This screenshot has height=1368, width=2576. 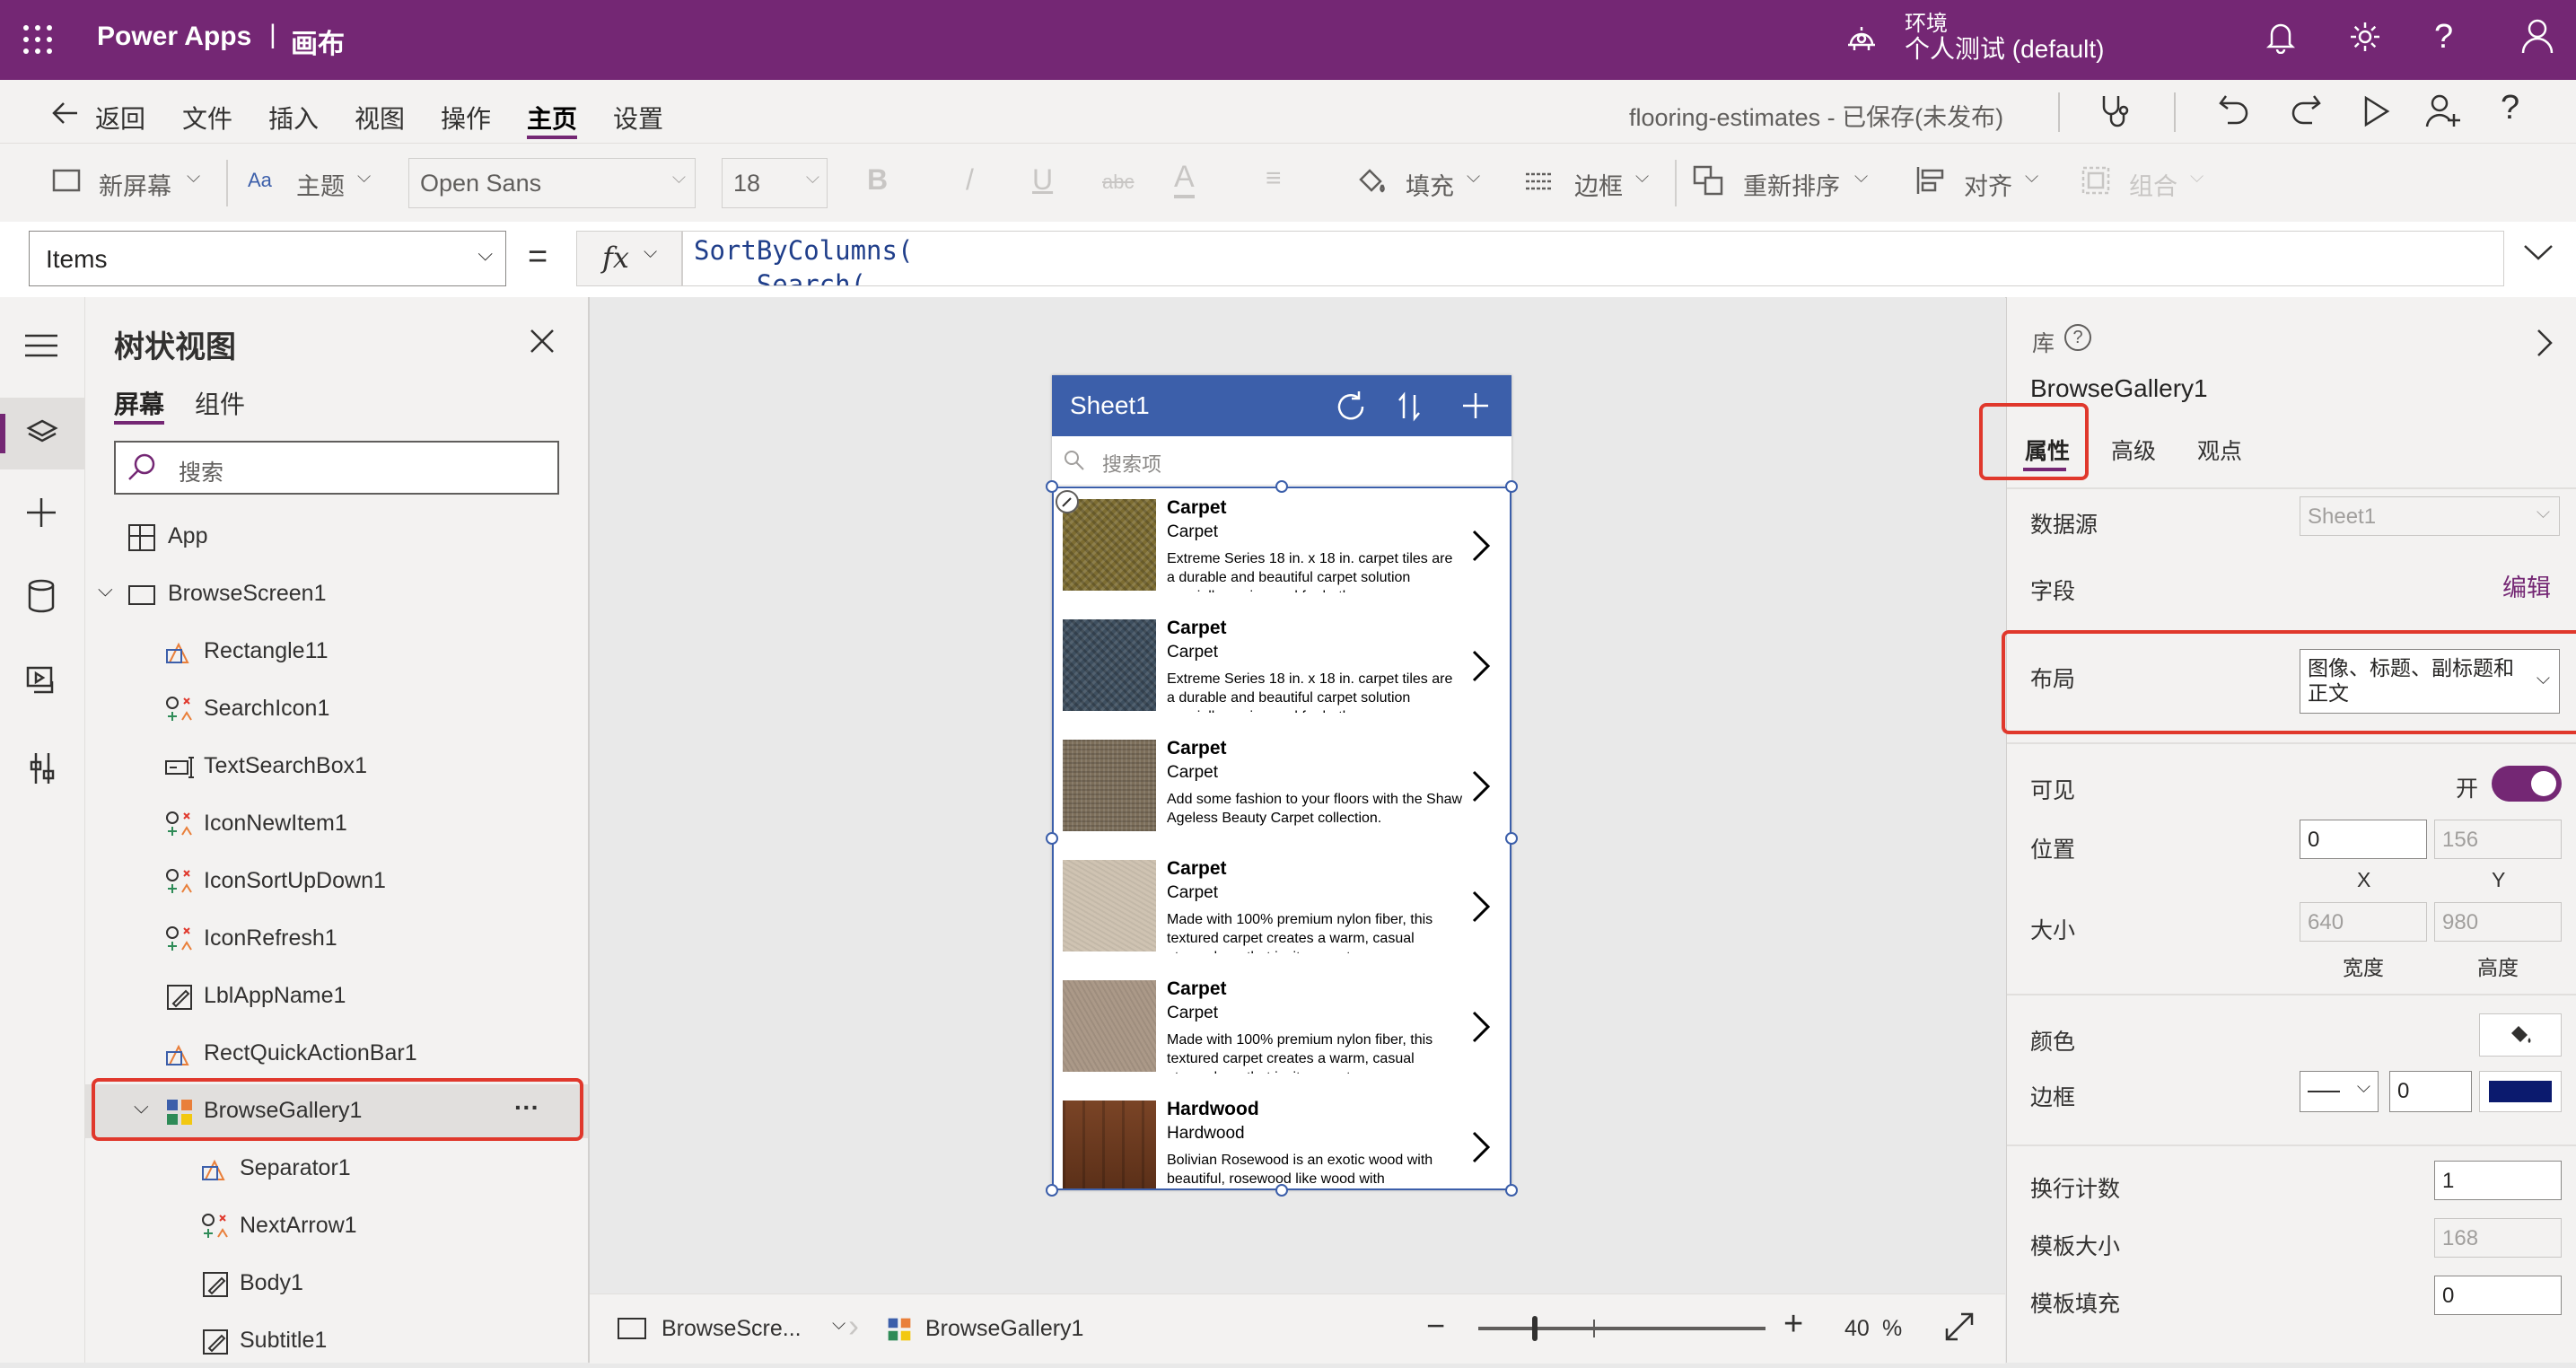 What do you see at coordinates (1067, 501) in the screenshot?
I see `edit-template-pencil-icon` at bounding box center [1067, 501].